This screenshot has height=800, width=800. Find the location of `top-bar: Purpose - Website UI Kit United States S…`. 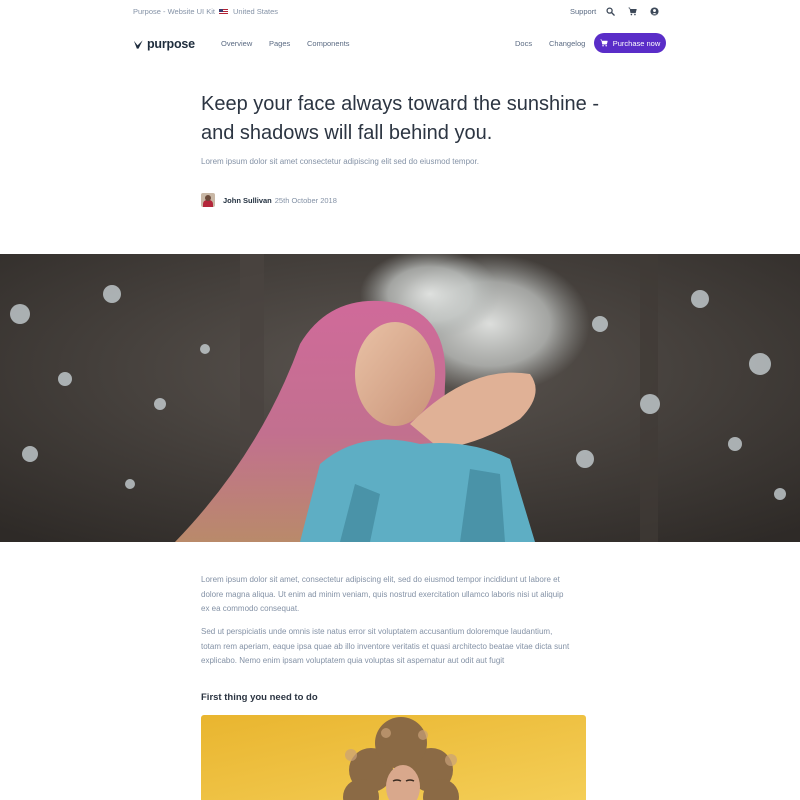

top-bar: Purpose - Website UI Kit United States S… is located at coordinates (400, 12).